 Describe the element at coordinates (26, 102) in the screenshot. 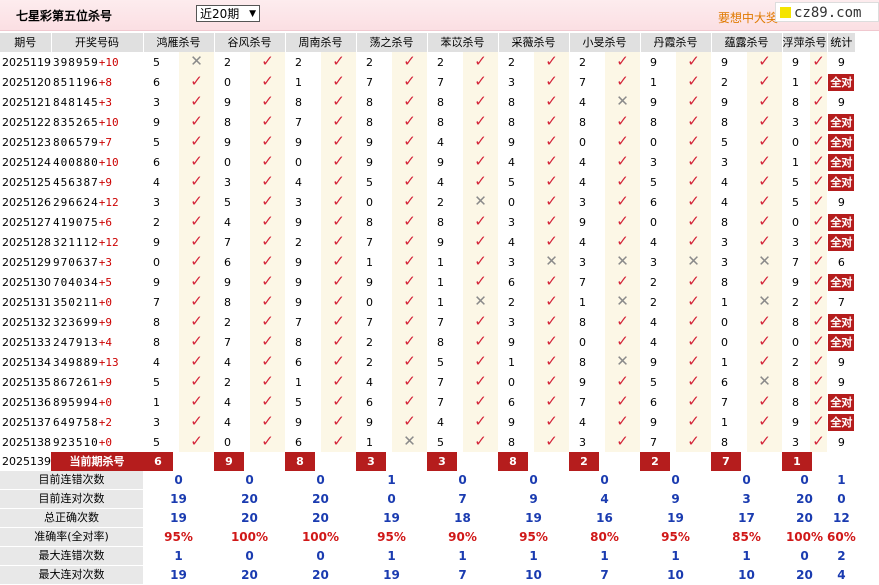

I see `period-cell: 2025121` at that location.